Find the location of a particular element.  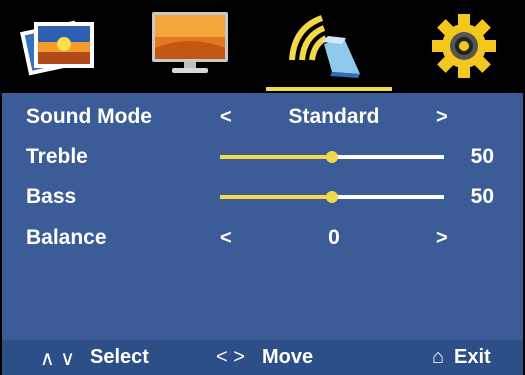

treble-row: Treble 50 is located at coordinates (262, 157).